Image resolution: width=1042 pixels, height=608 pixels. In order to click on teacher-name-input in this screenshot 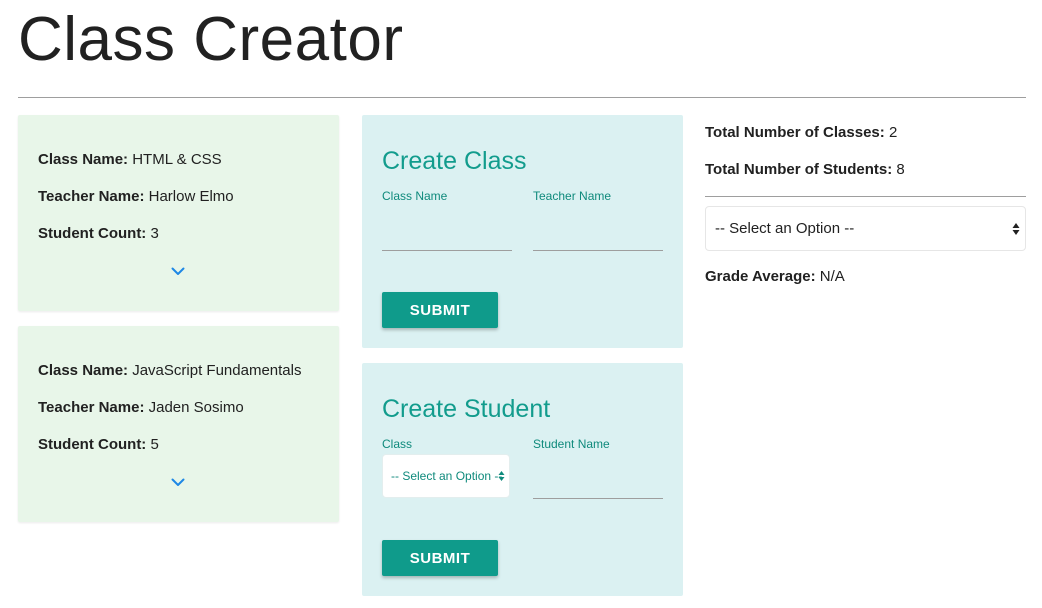, I will do `click(598, 239)`.